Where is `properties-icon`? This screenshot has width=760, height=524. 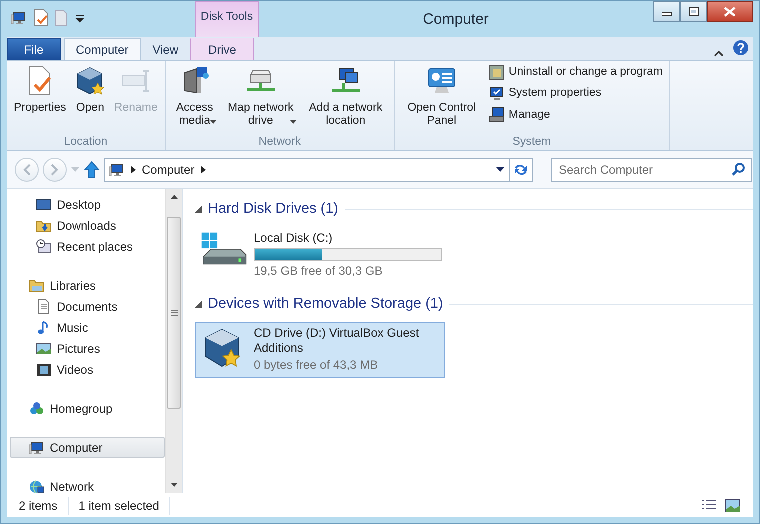 properties-icon is located at coordinates (41, 18).